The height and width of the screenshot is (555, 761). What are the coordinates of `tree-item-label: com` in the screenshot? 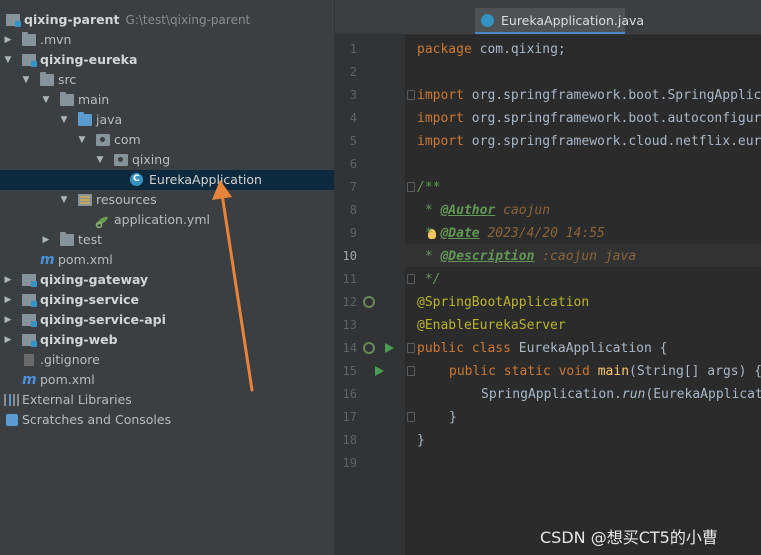 It's located at (127, 139).